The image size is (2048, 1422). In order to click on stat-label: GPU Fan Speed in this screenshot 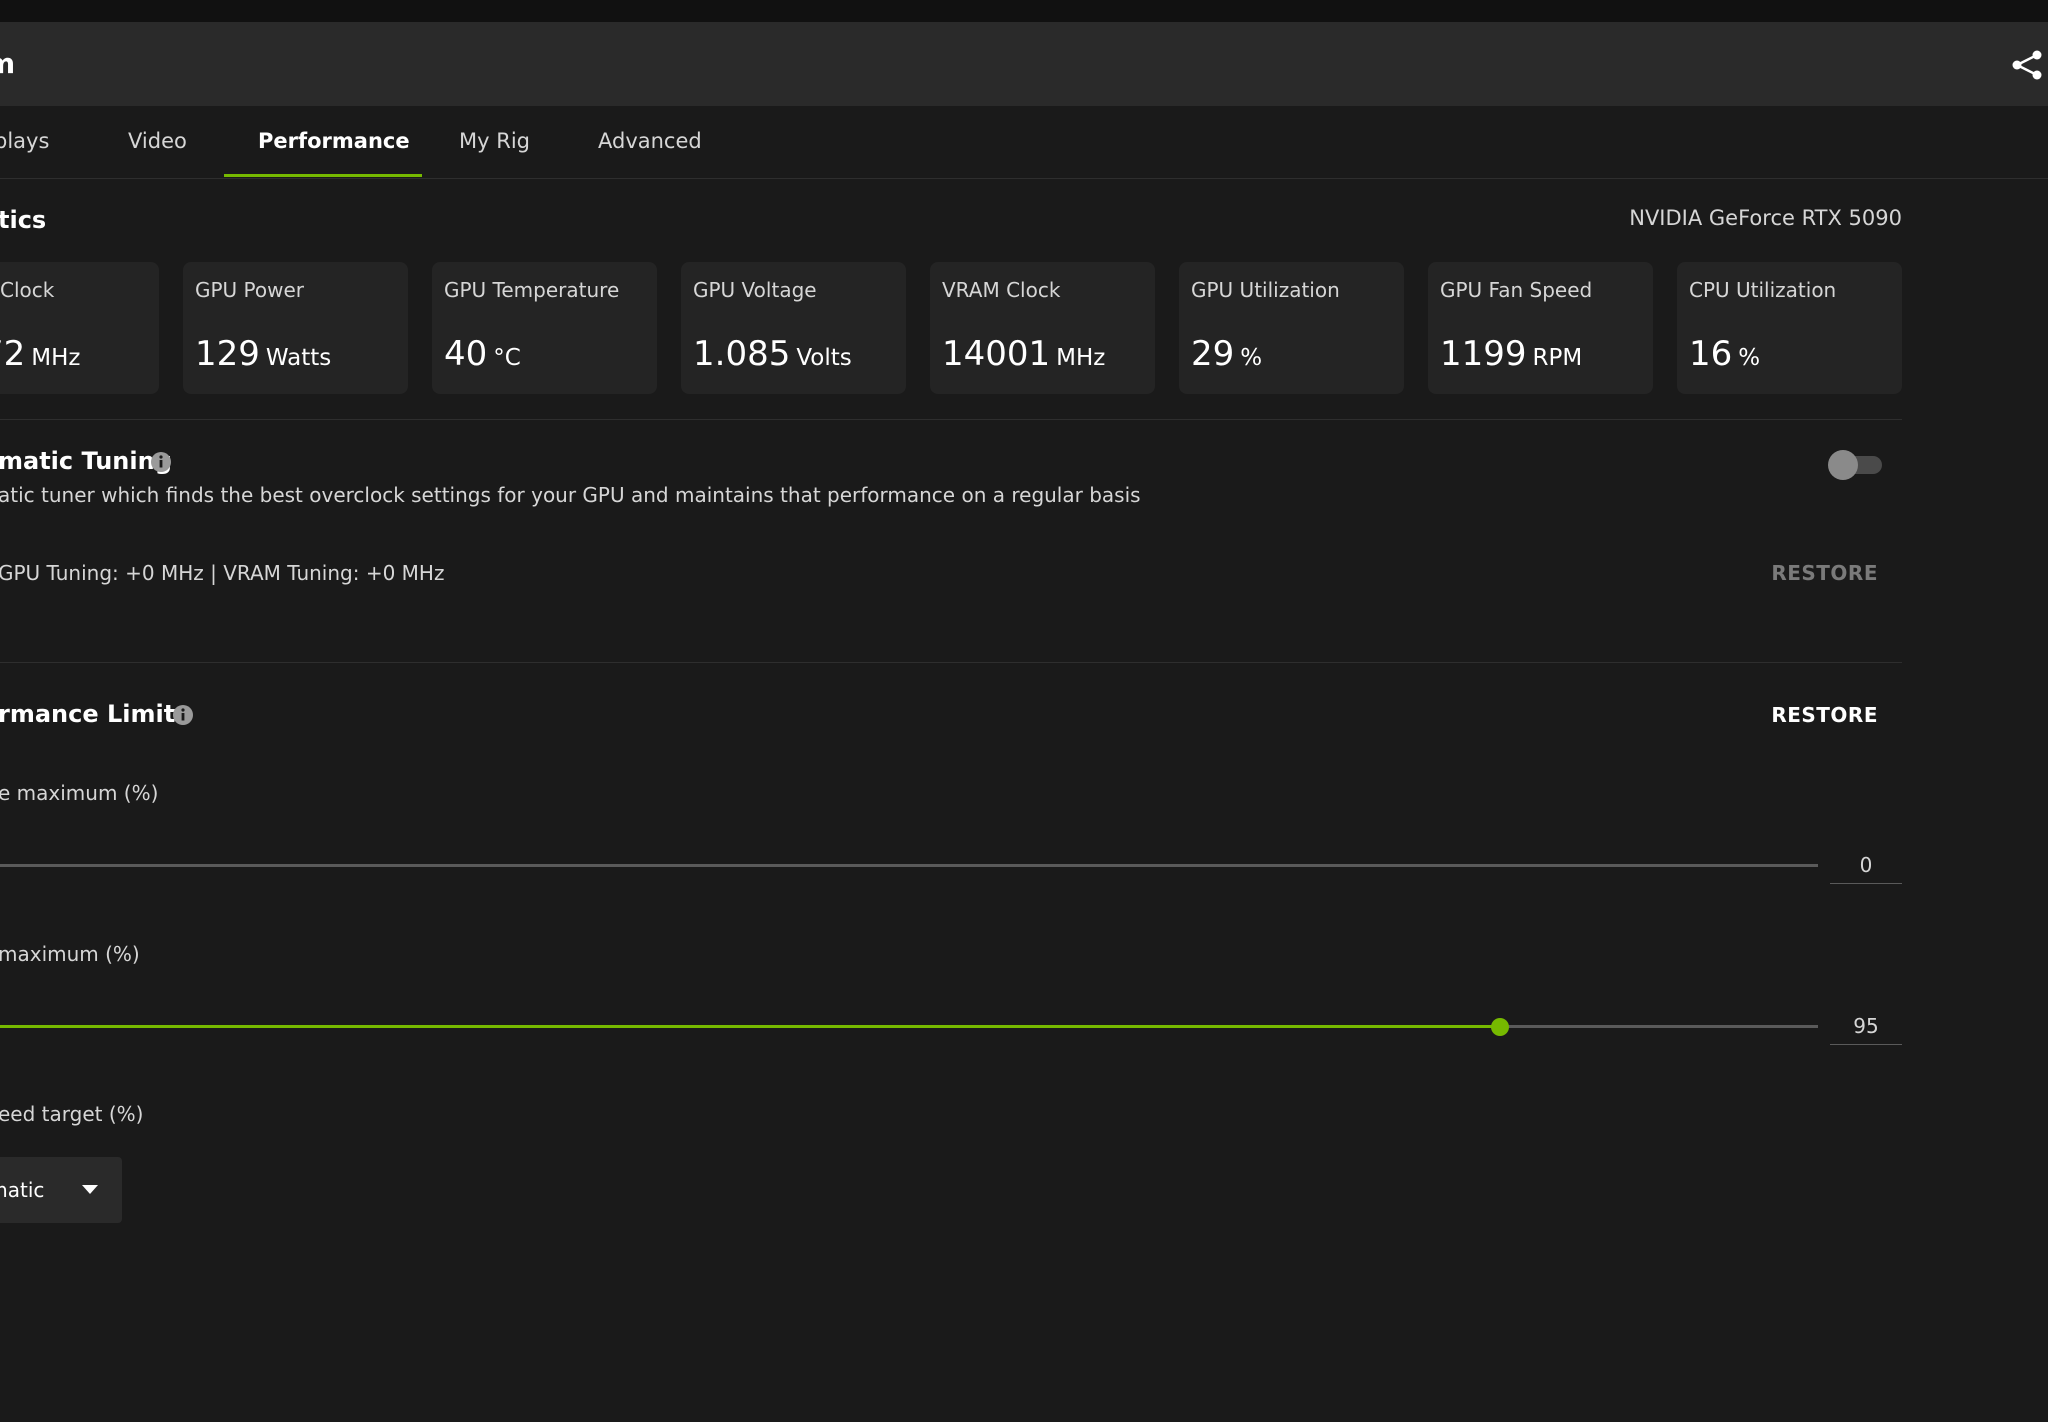, I will do `click(1516, 290)`.